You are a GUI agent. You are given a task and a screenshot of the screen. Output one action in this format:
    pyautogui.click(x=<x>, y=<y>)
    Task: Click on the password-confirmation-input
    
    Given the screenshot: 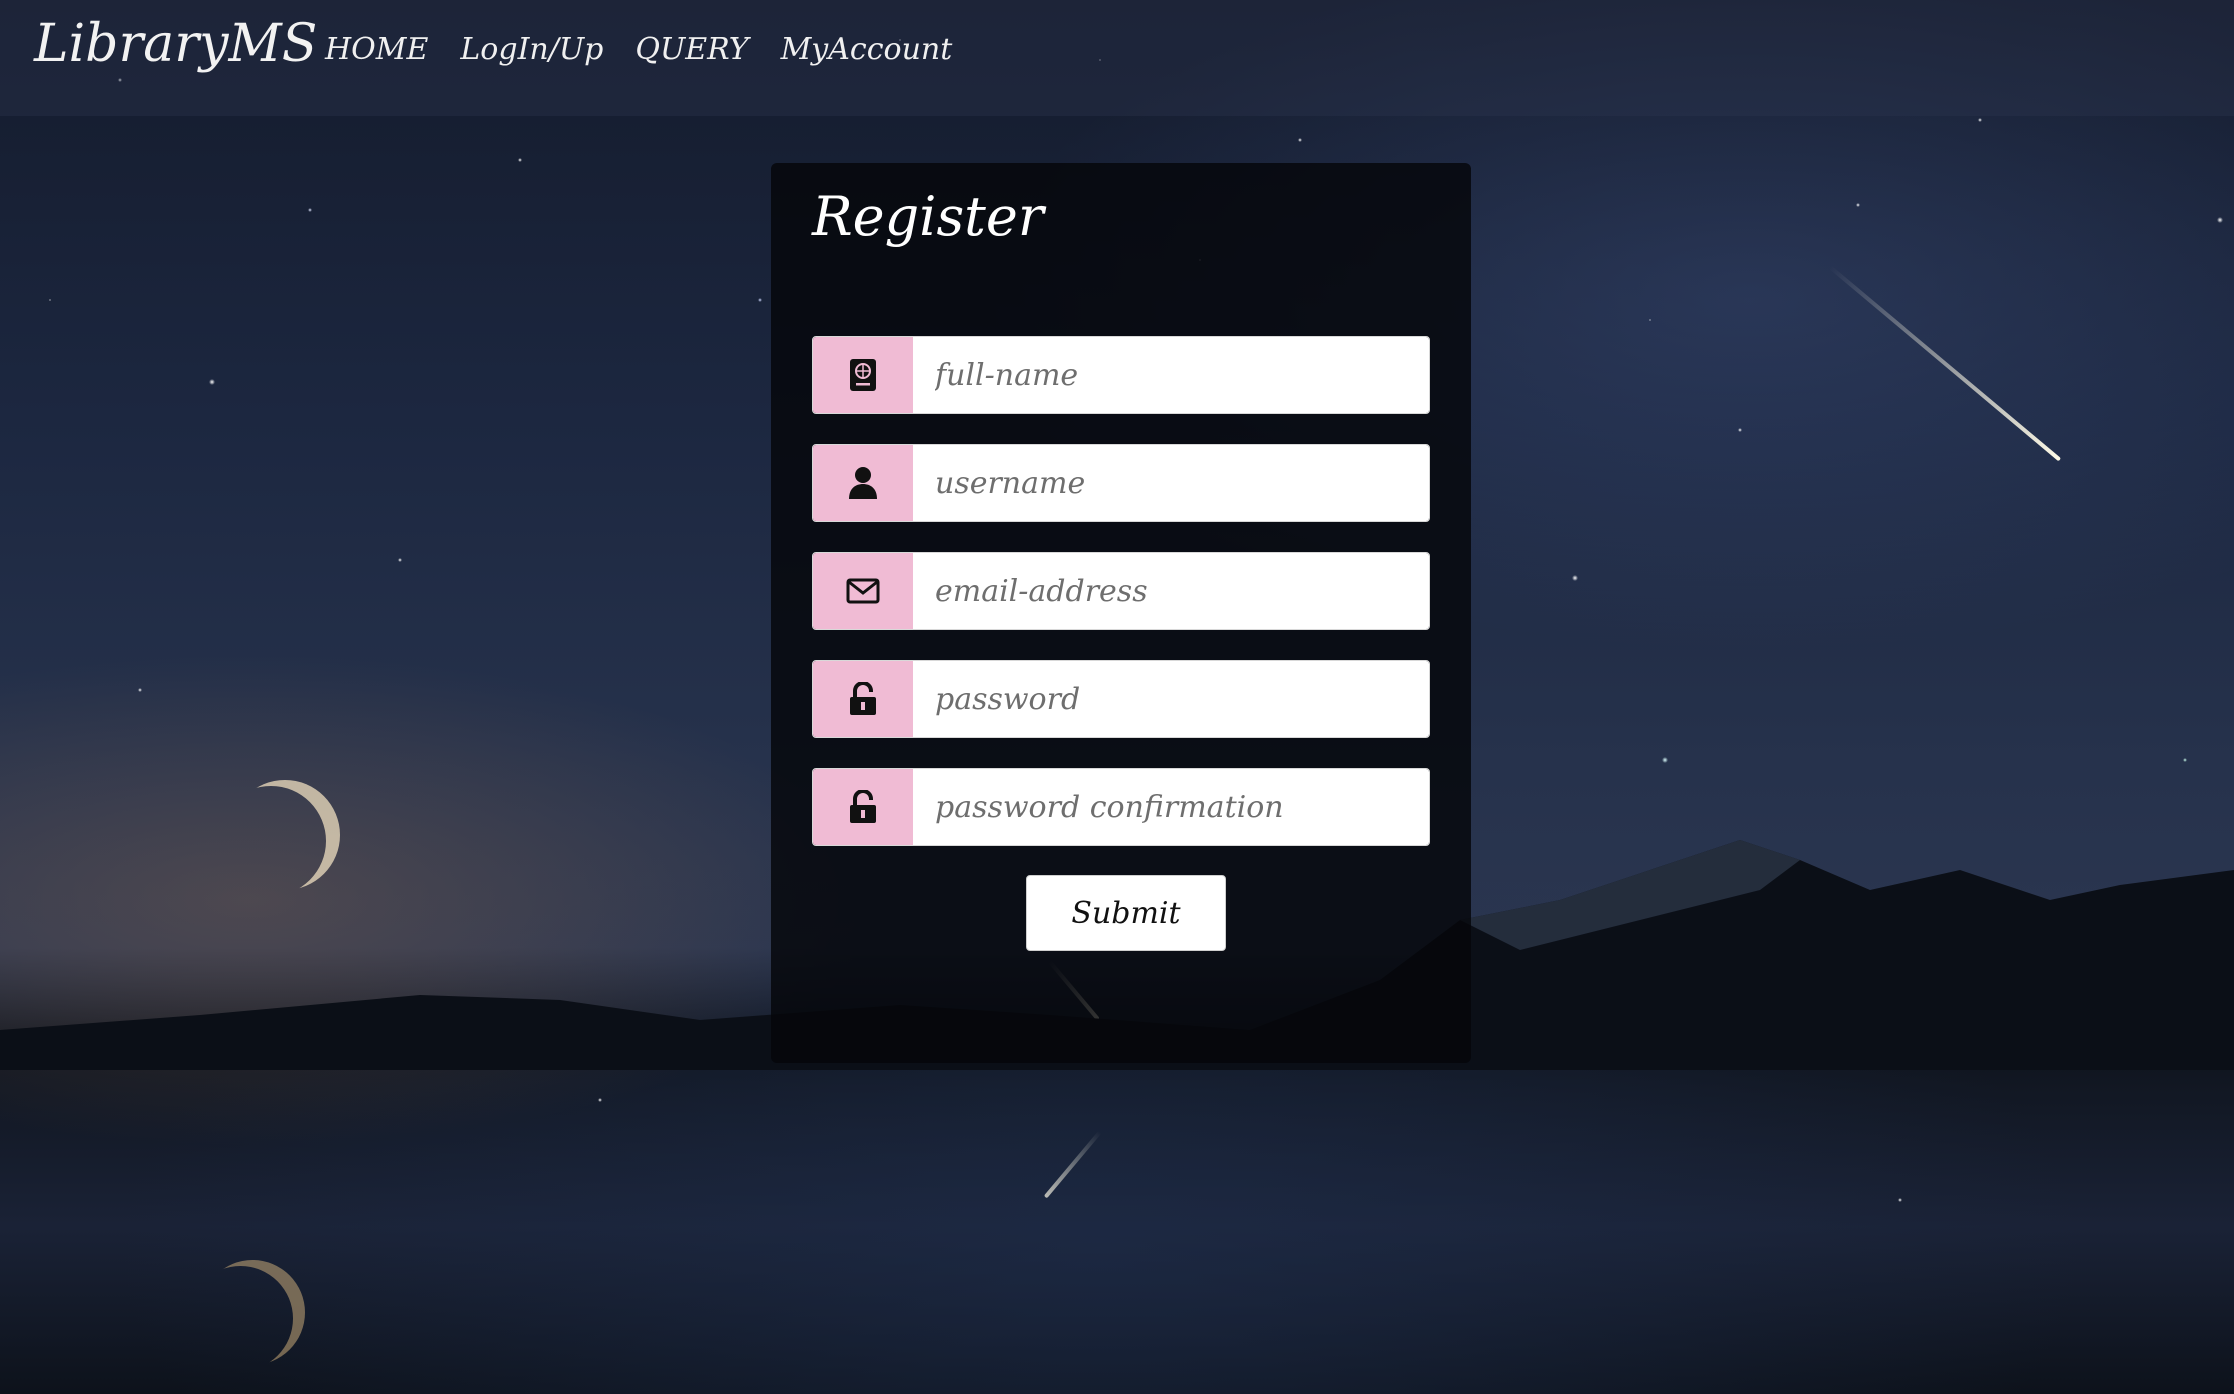 What is the action you would take?
    pyautogui.click(x=1171, y=807)
    